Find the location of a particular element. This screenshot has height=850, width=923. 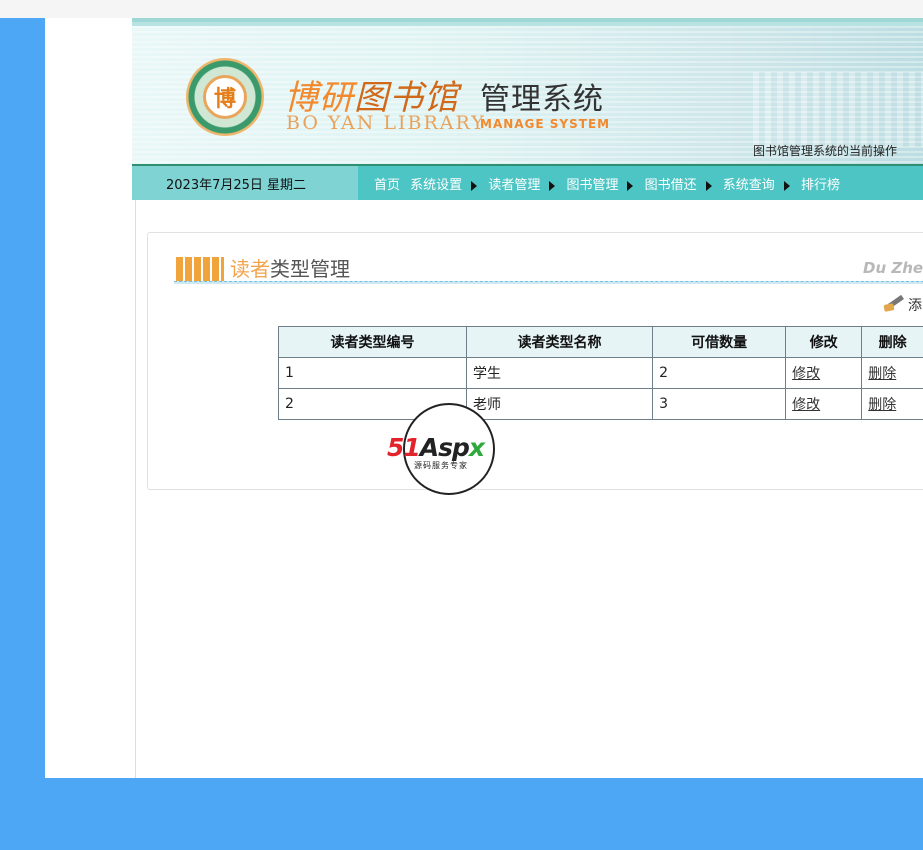

watermark-tagline: 源码服务专家 is located at coordinates (441, 465).